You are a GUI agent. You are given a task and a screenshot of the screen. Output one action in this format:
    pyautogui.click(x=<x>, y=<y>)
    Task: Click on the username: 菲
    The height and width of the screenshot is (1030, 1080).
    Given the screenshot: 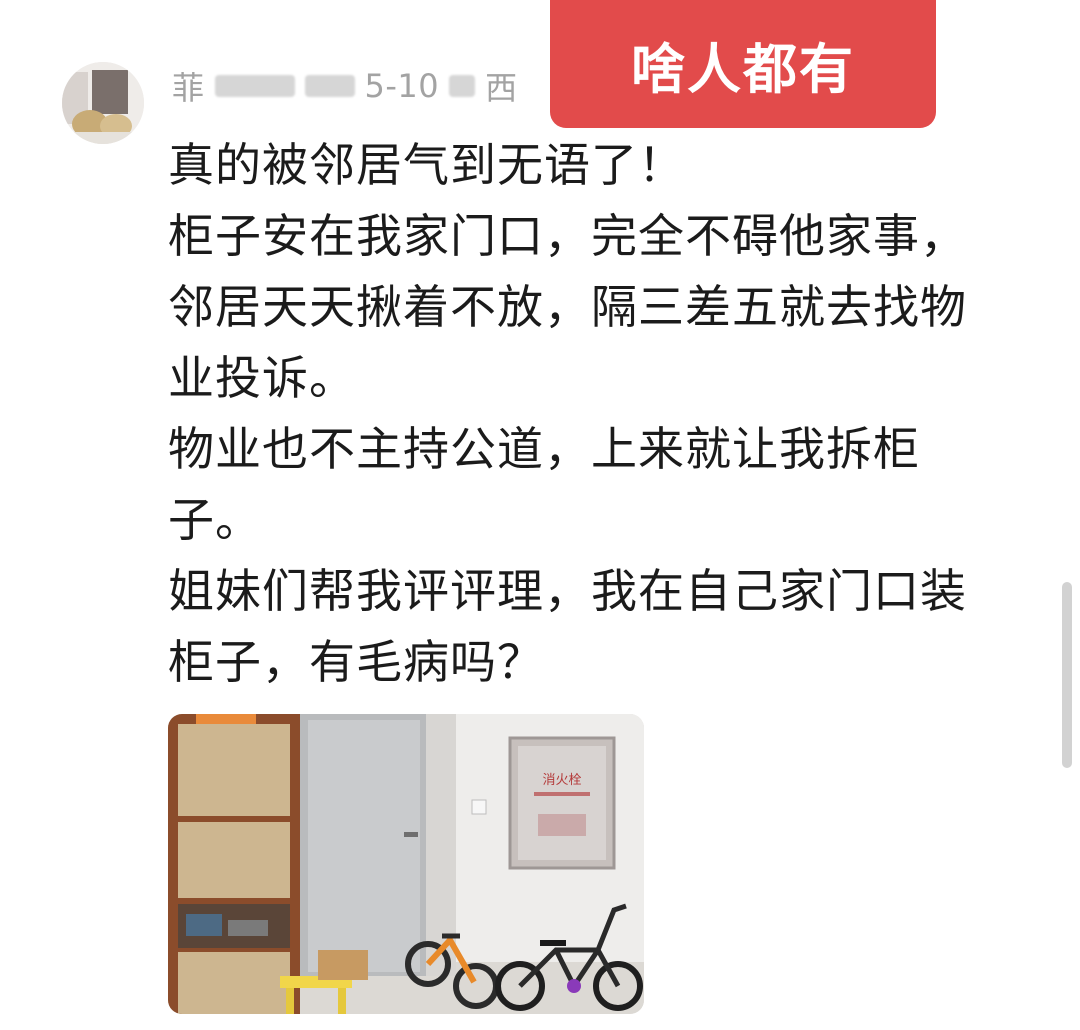 What is the action you would take?
    pyautogui.click(x=188, y=86)
    